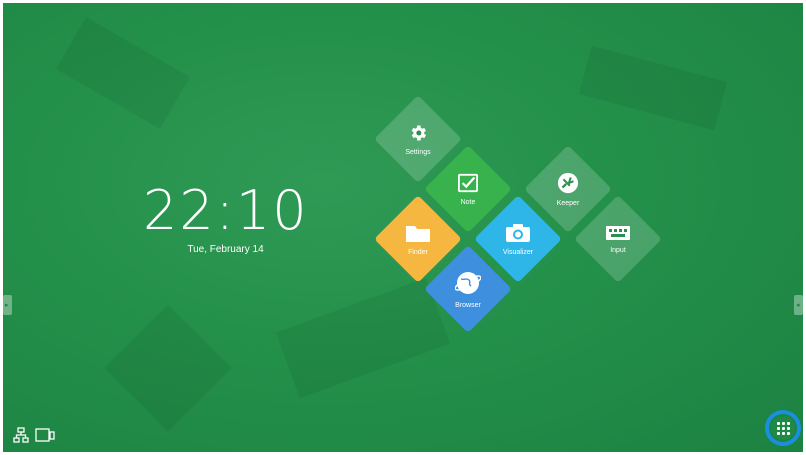 This screenshot has width=806, height=455. Describe the element at coordinates (225, 249) in the screenshot. I see `clock-date: Tue, February 14` at that location.